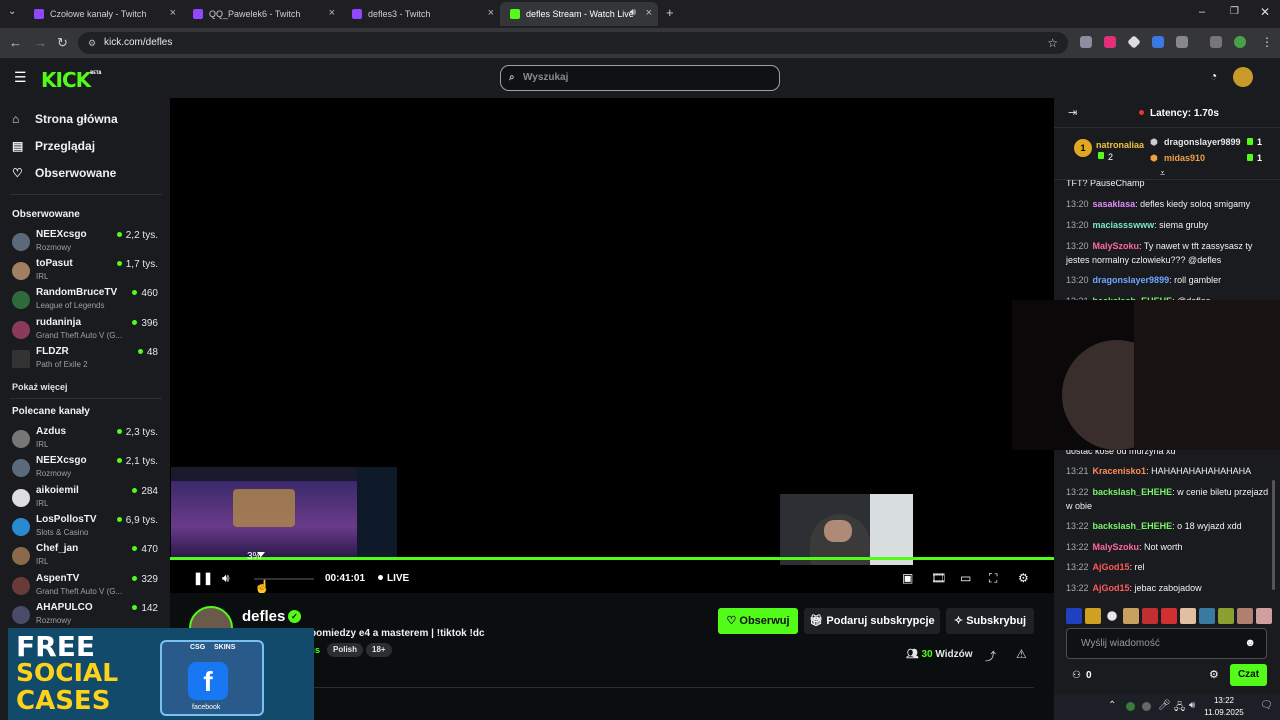  What do you see at coordinates (86, 557) in the screenshot?
I see `recommended-channel: Chef_jan IRL 470` at bounding box center [86, 557].